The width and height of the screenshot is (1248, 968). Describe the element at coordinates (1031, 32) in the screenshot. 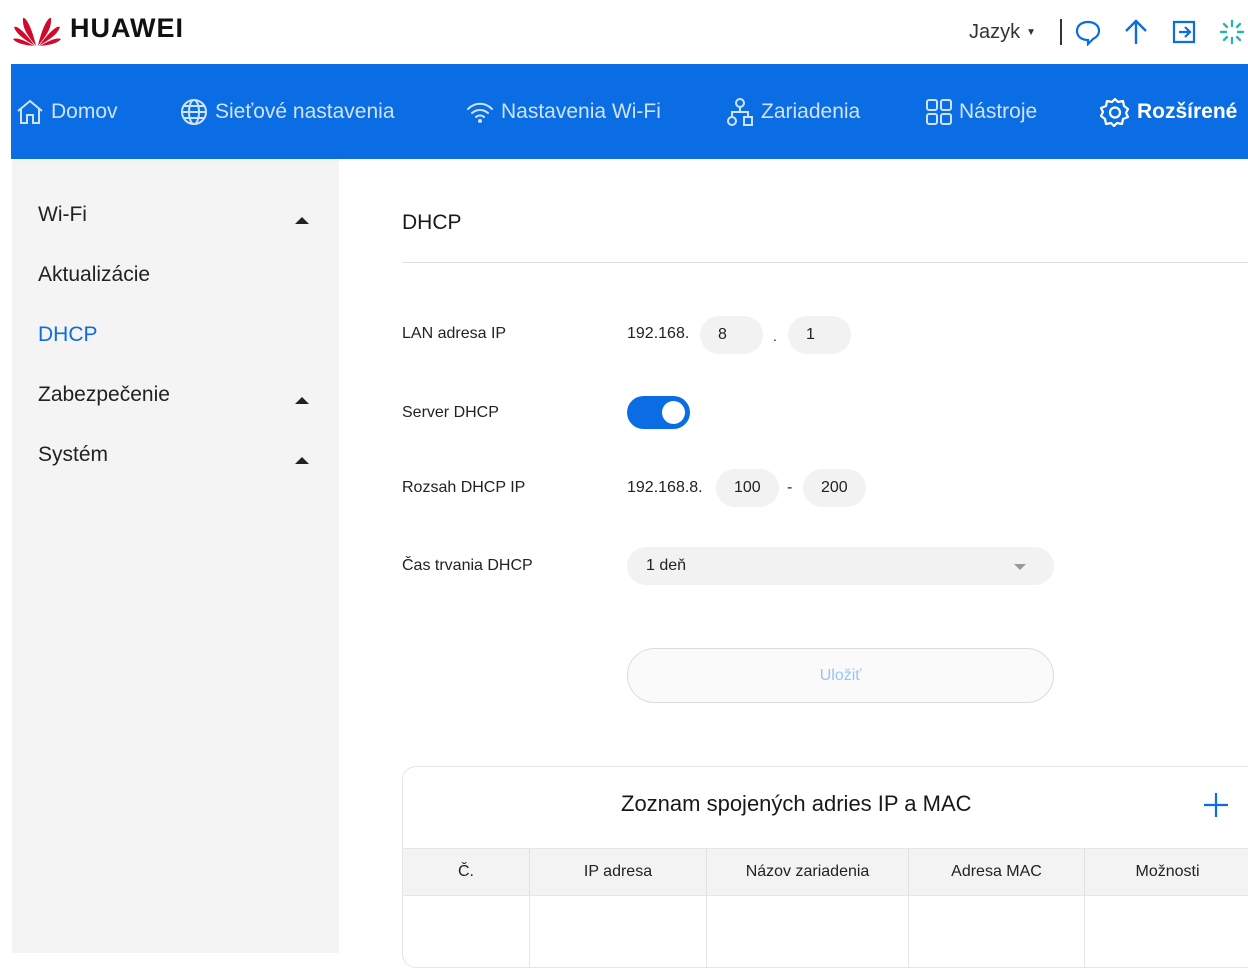

I see `chevron-down-icon: ▼` at that location.